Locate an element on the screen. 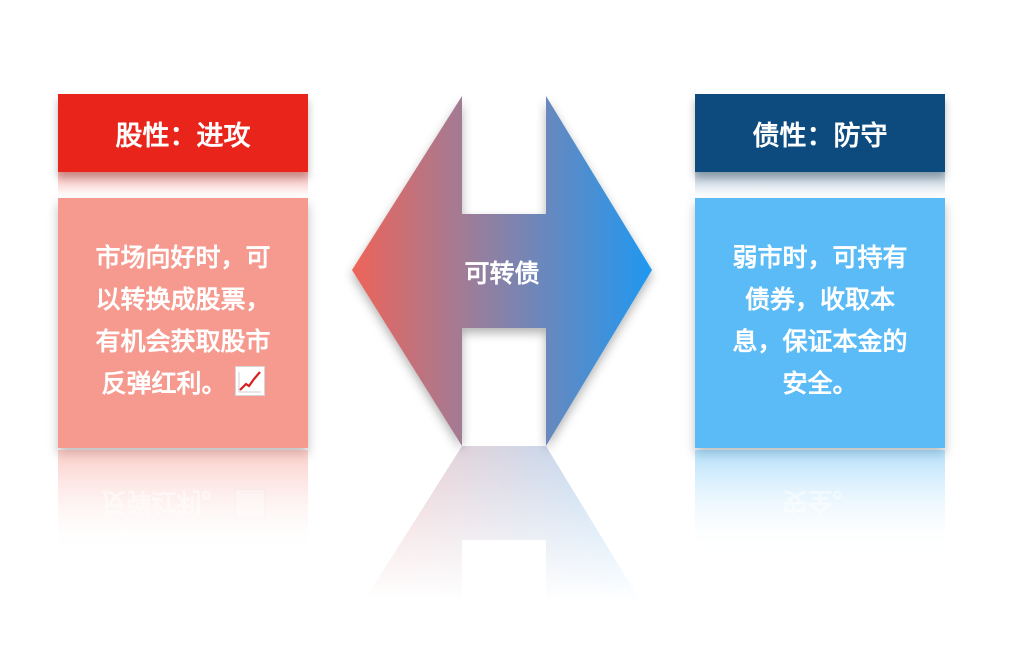  bond-line-2: 债券，收取本 is located at coordinates (819, 299).